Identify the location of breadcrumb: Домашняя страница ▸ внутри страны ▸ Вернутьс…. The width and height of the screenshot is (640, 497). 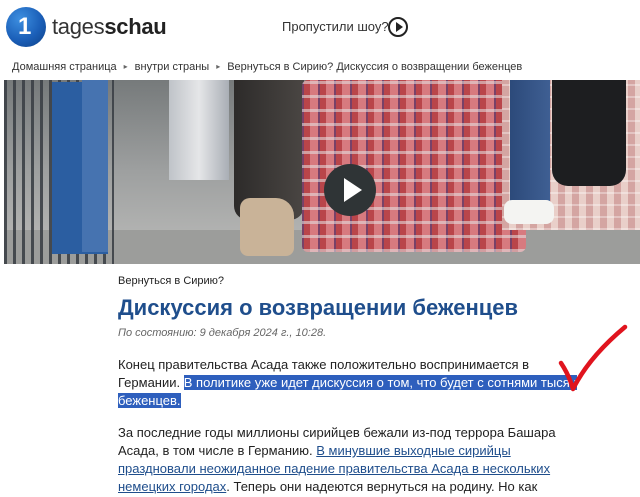
(267, 67).